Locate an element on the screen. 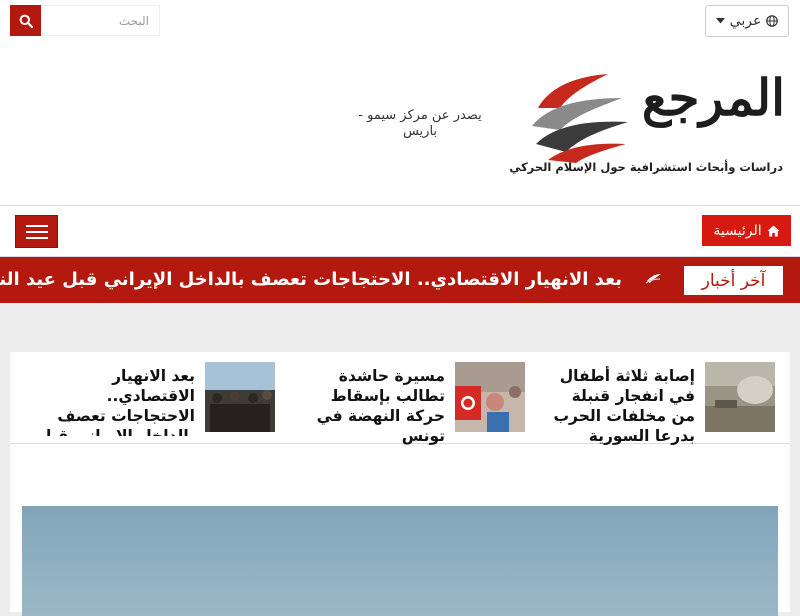 Image resolution: width=800 pixels, height=616 pixels. nav-home-label: الرئيسية is located at coordinates (737, 230).